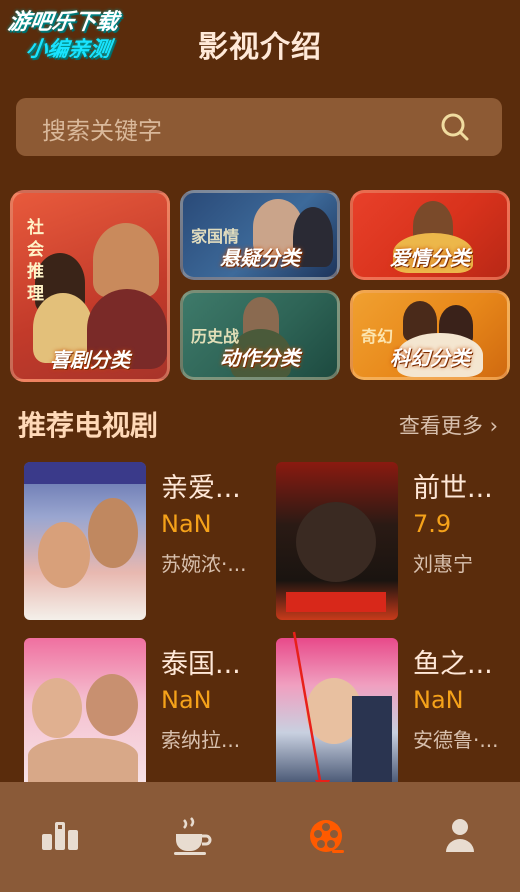 The height and width of the screenshot is (892, 520). I want to click on category-suspense: 家国情 悬疑分类, so click(260, 235).